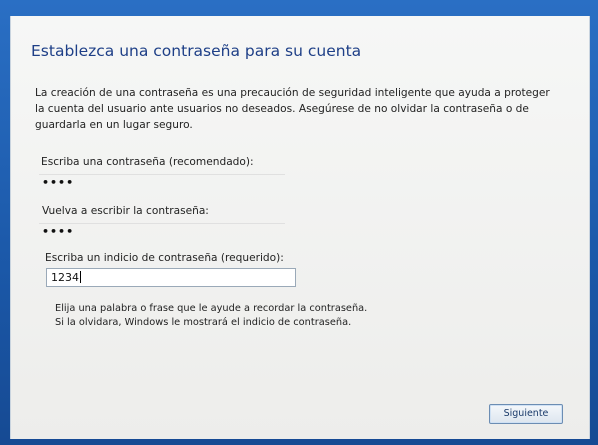 Image resolution: width=598 pixels, height=445 pixels. What do you see at coordinates (65, 277) in the screenshot?
I see `password-hint-value: 1234` at bounding box center [65, 277].